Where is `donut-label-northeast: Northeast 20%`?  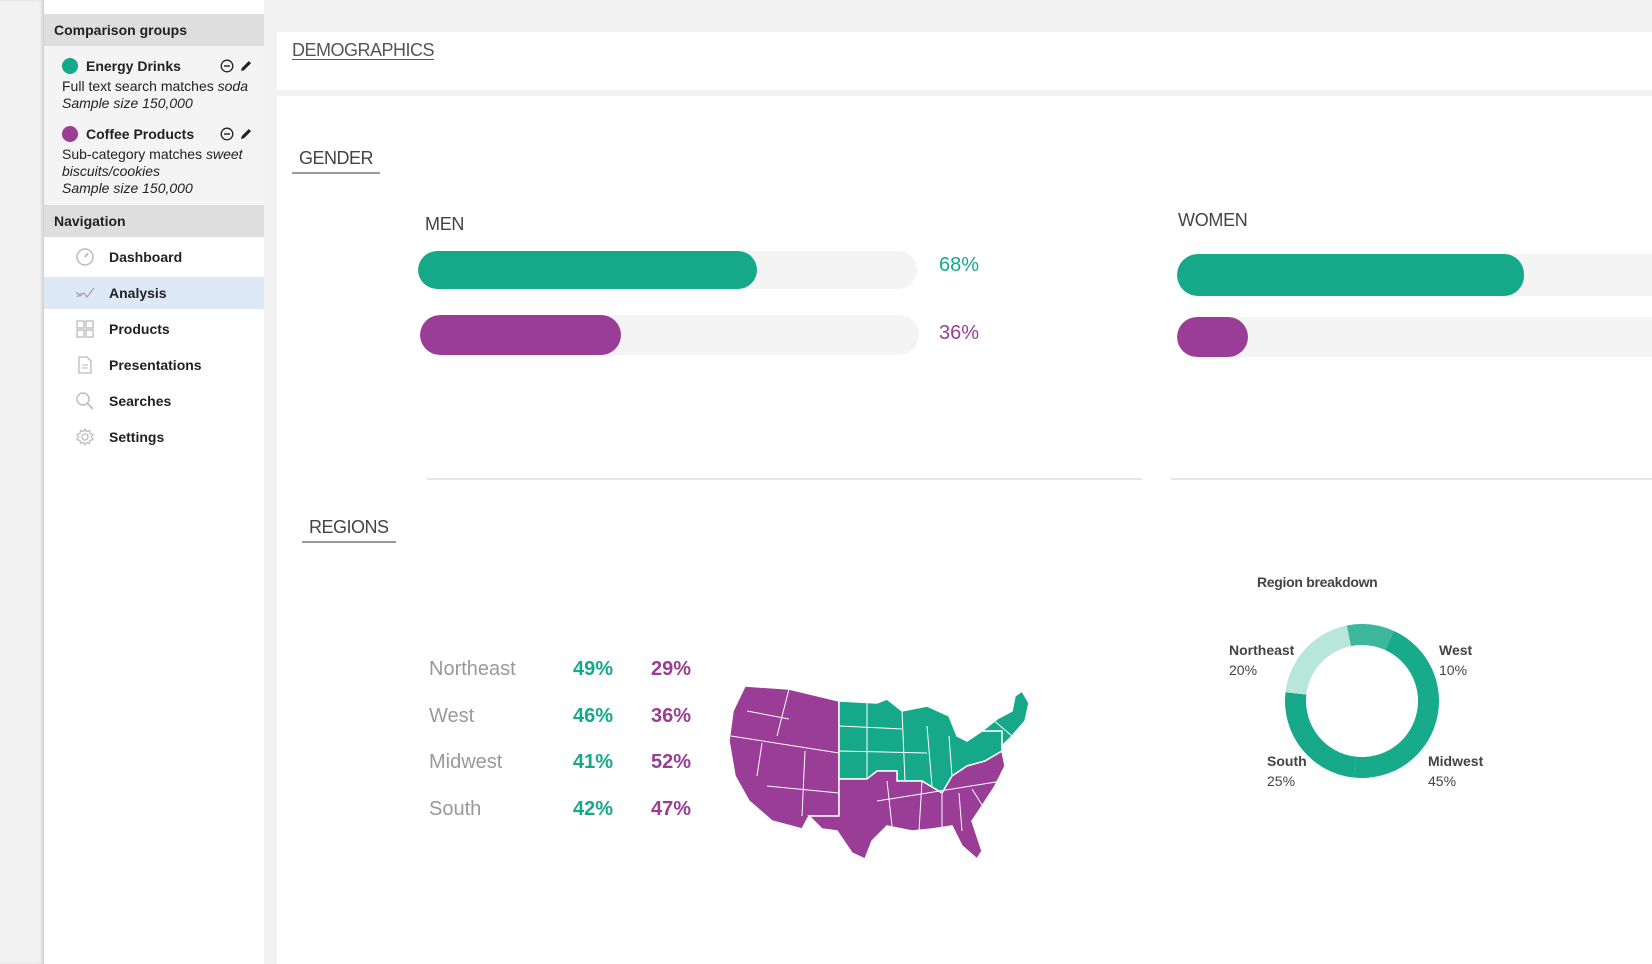
donut-label-northeast: Northeast 20% is located at coordinates (1262, 660).